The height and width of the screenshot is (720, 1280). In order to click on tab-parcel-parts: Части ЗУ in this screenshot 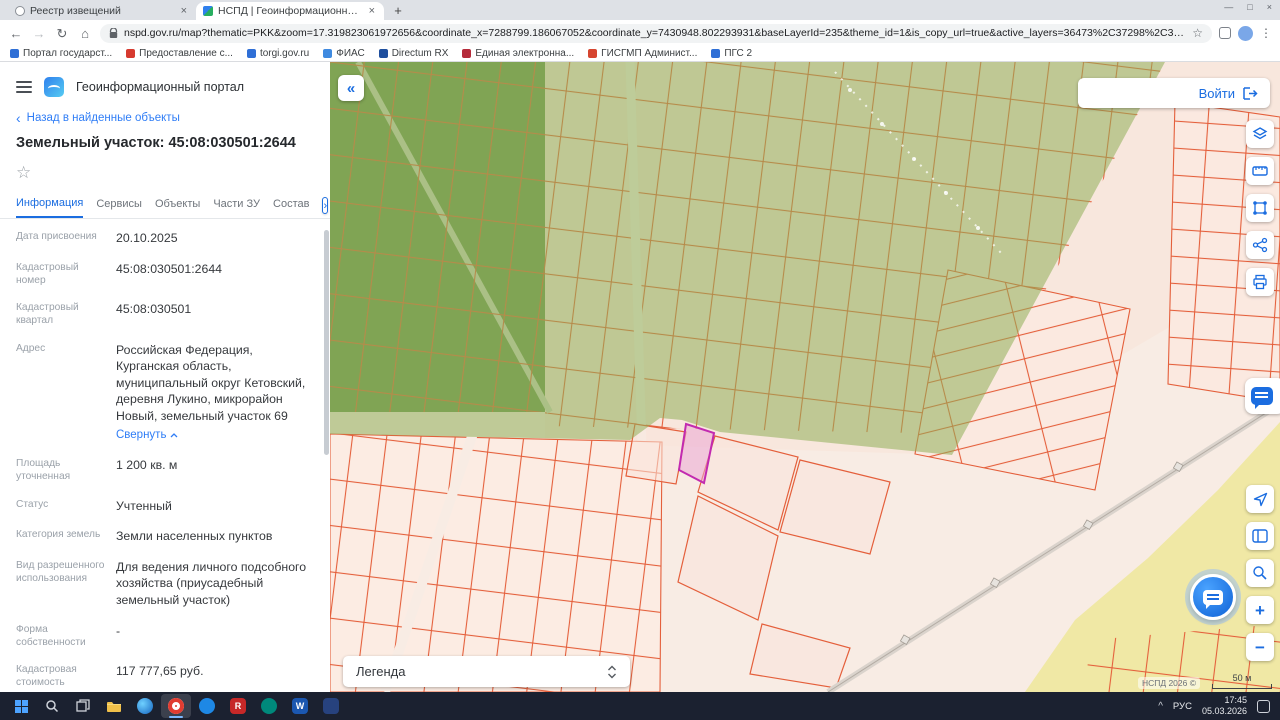, I will do `click(236, 207)`.